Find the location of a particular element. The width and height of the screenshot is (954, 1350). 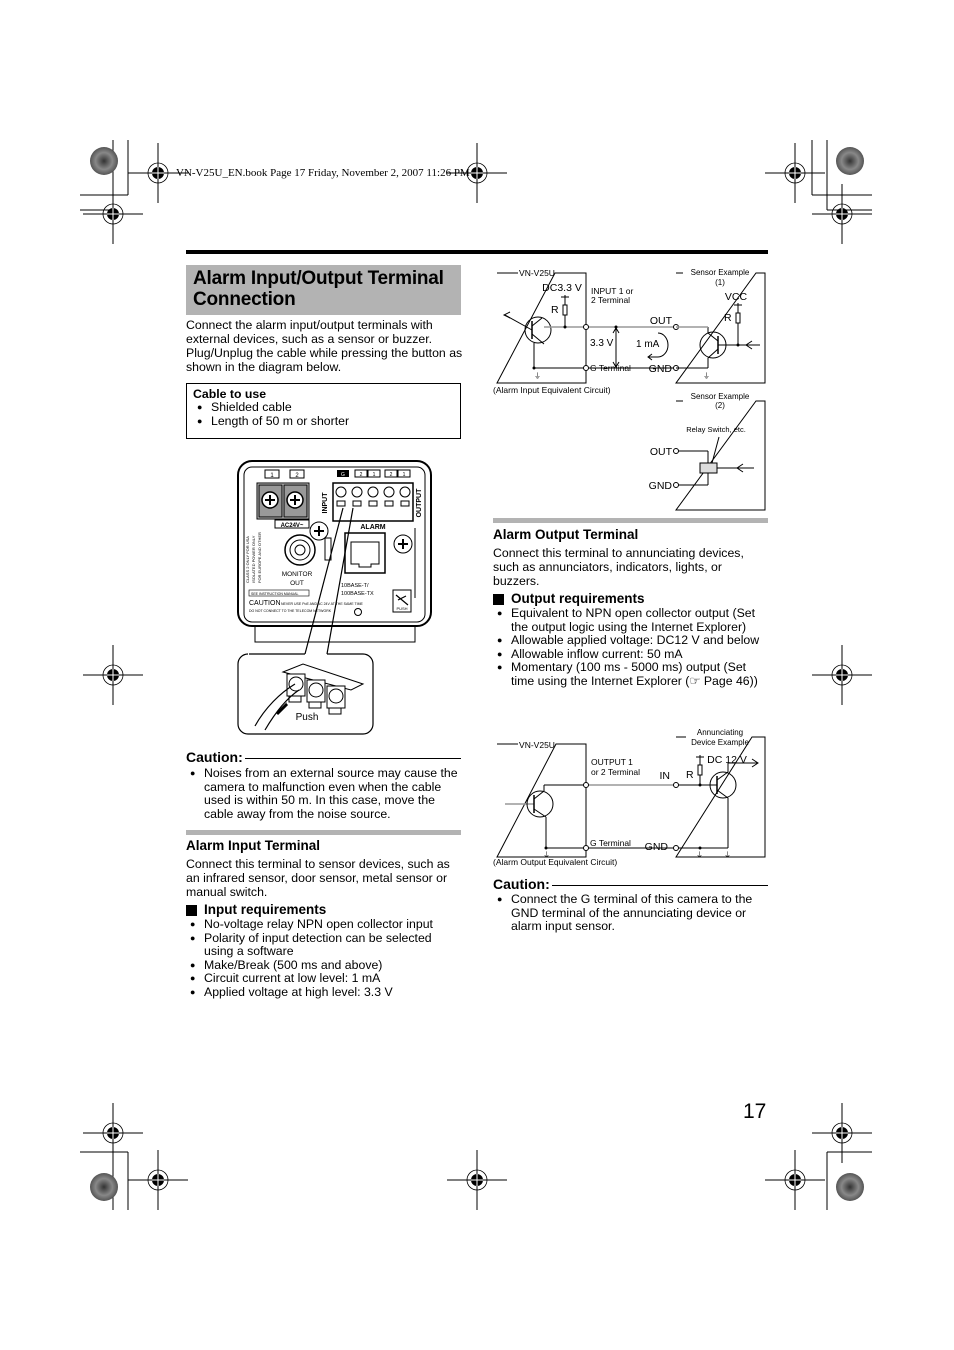

svg-text: 2 Terminal is located at coordinates (610, 300).